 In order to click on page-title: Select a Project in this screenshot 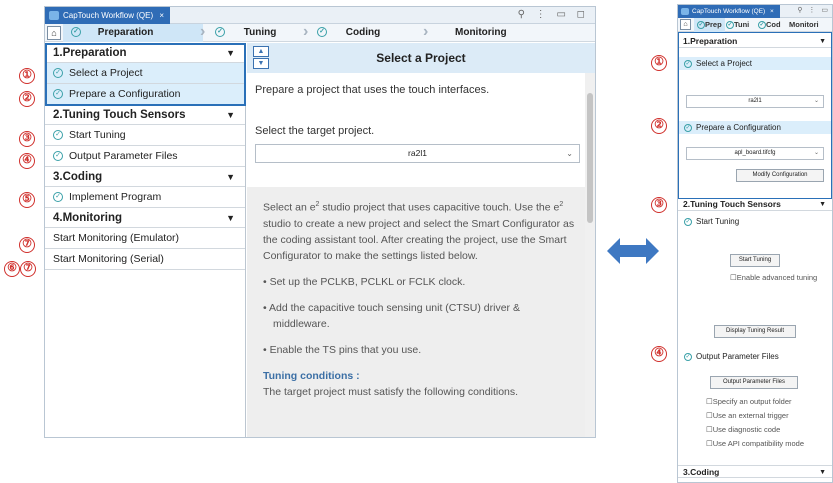, I will do `click(421, 58)`.